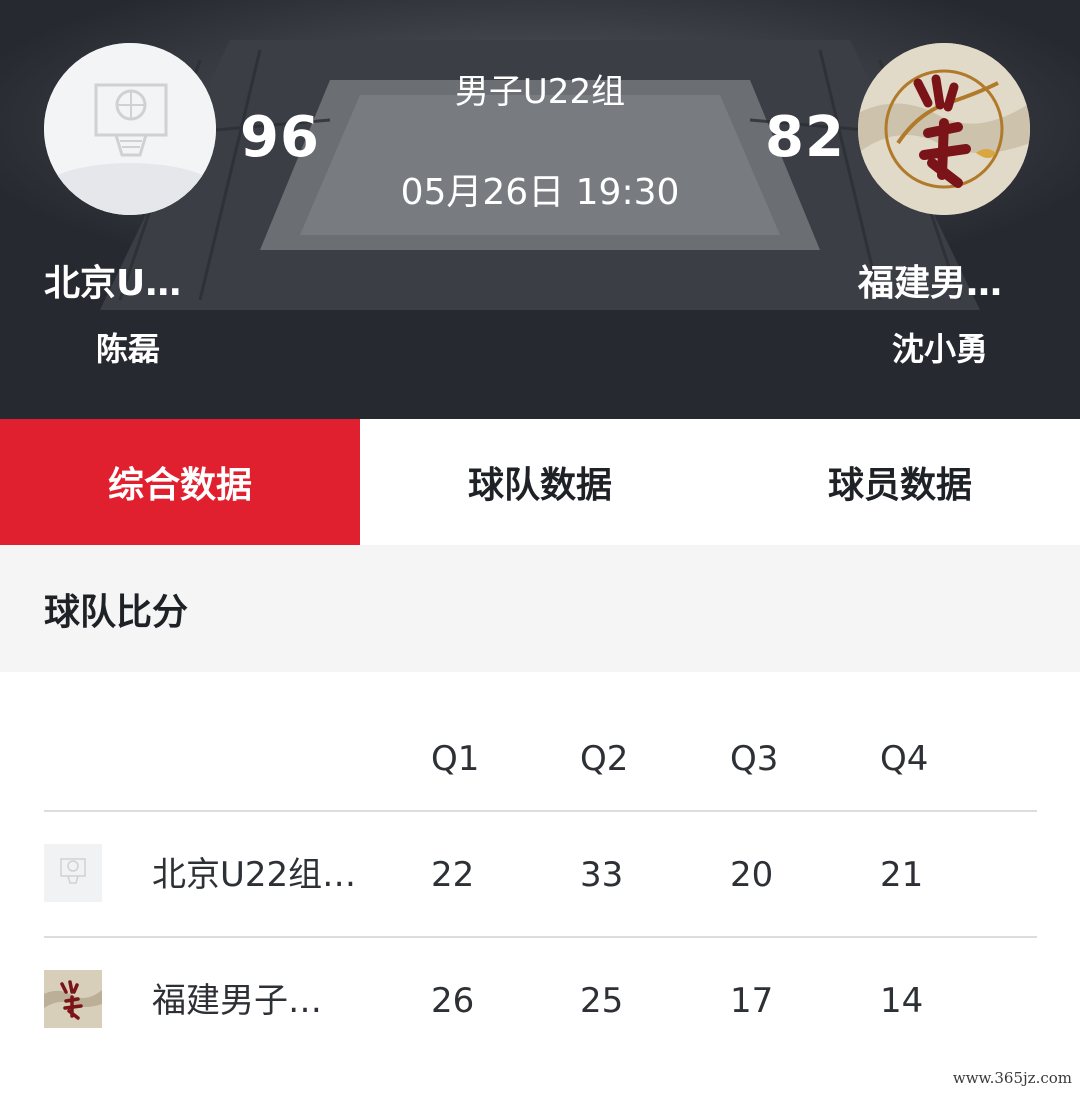  Describe the element at coordinates (453, 875) in the screenshot. I see `row-score-q1: 22` at that location.